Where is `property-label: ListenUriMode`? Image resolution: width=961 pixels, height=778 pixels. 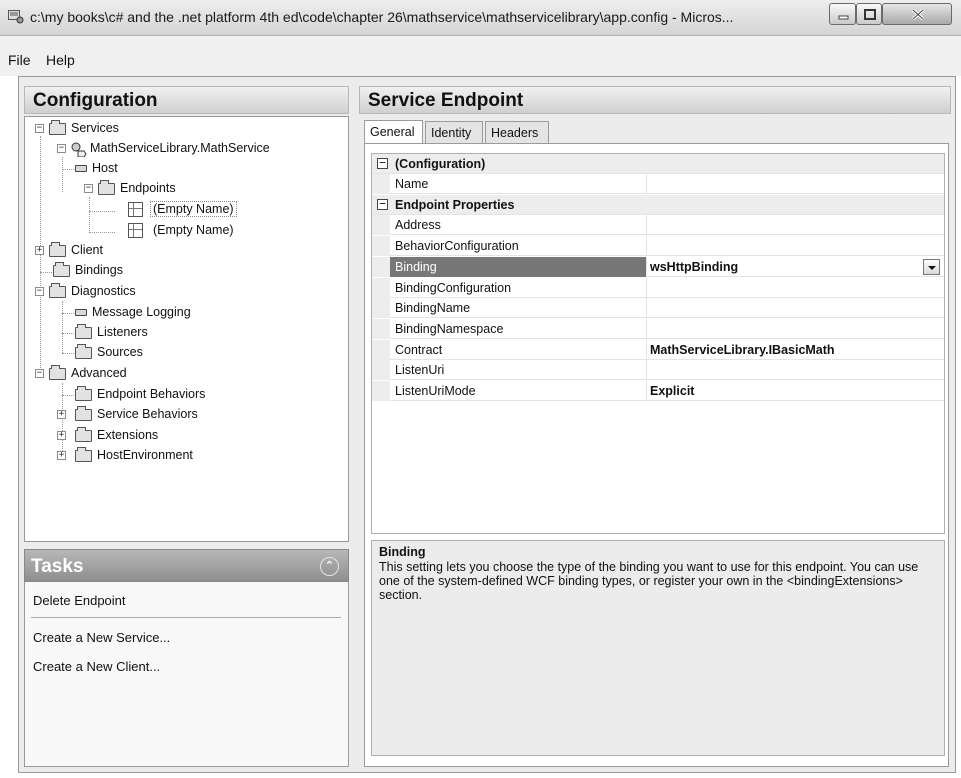 property-label: ListenUriMode is located at coordinates (435, 391).